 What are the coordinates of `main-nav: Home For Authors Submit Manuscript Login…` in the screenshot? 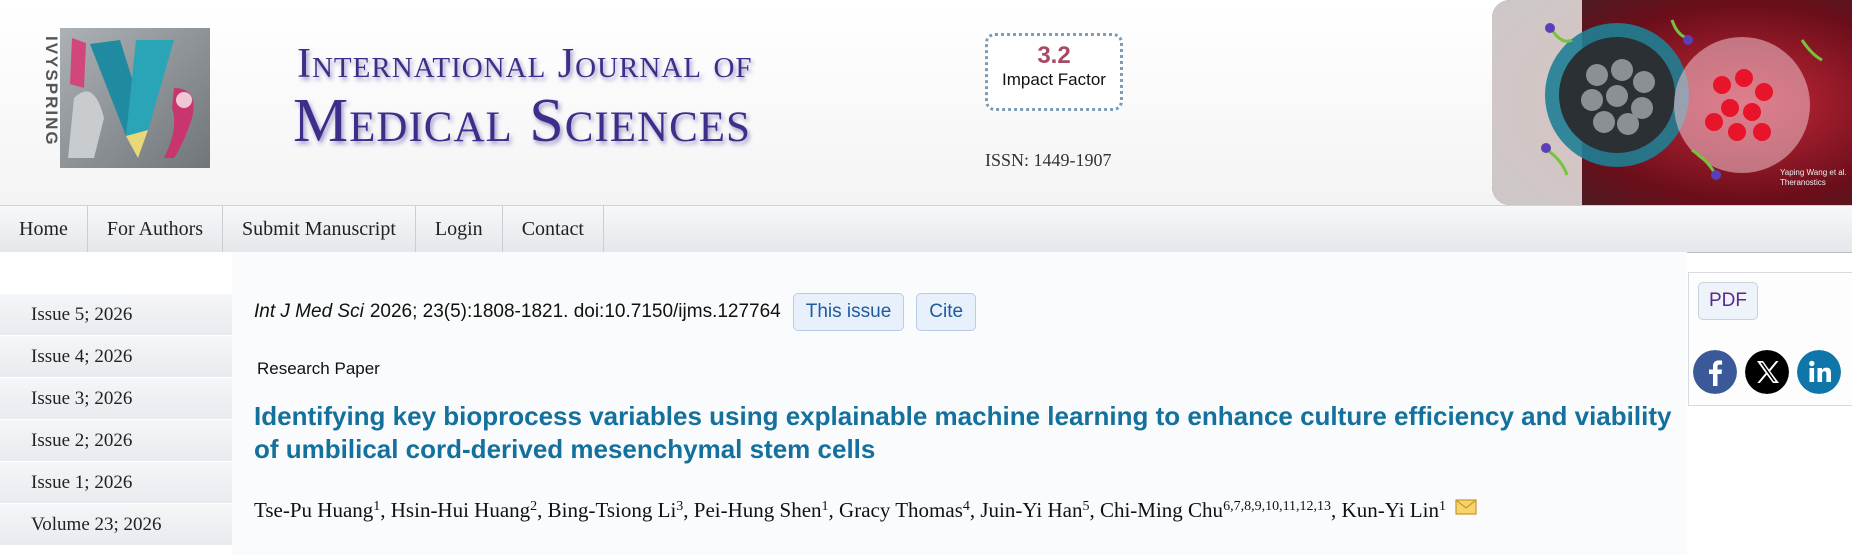 It's located at (926, 229).